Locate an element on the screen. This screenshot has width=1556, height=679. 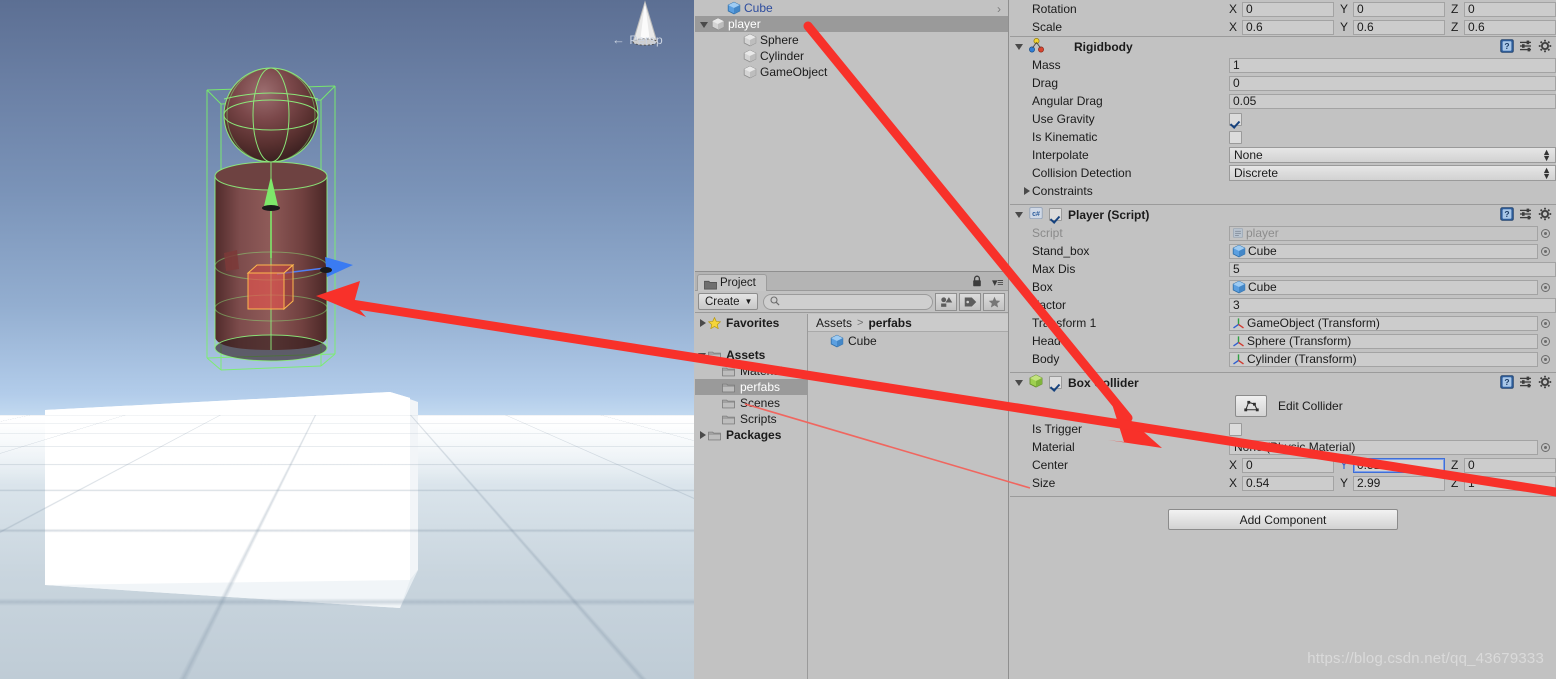
player-head-row: Head Sphere (Transform) is located at coordinates (1283, 341).